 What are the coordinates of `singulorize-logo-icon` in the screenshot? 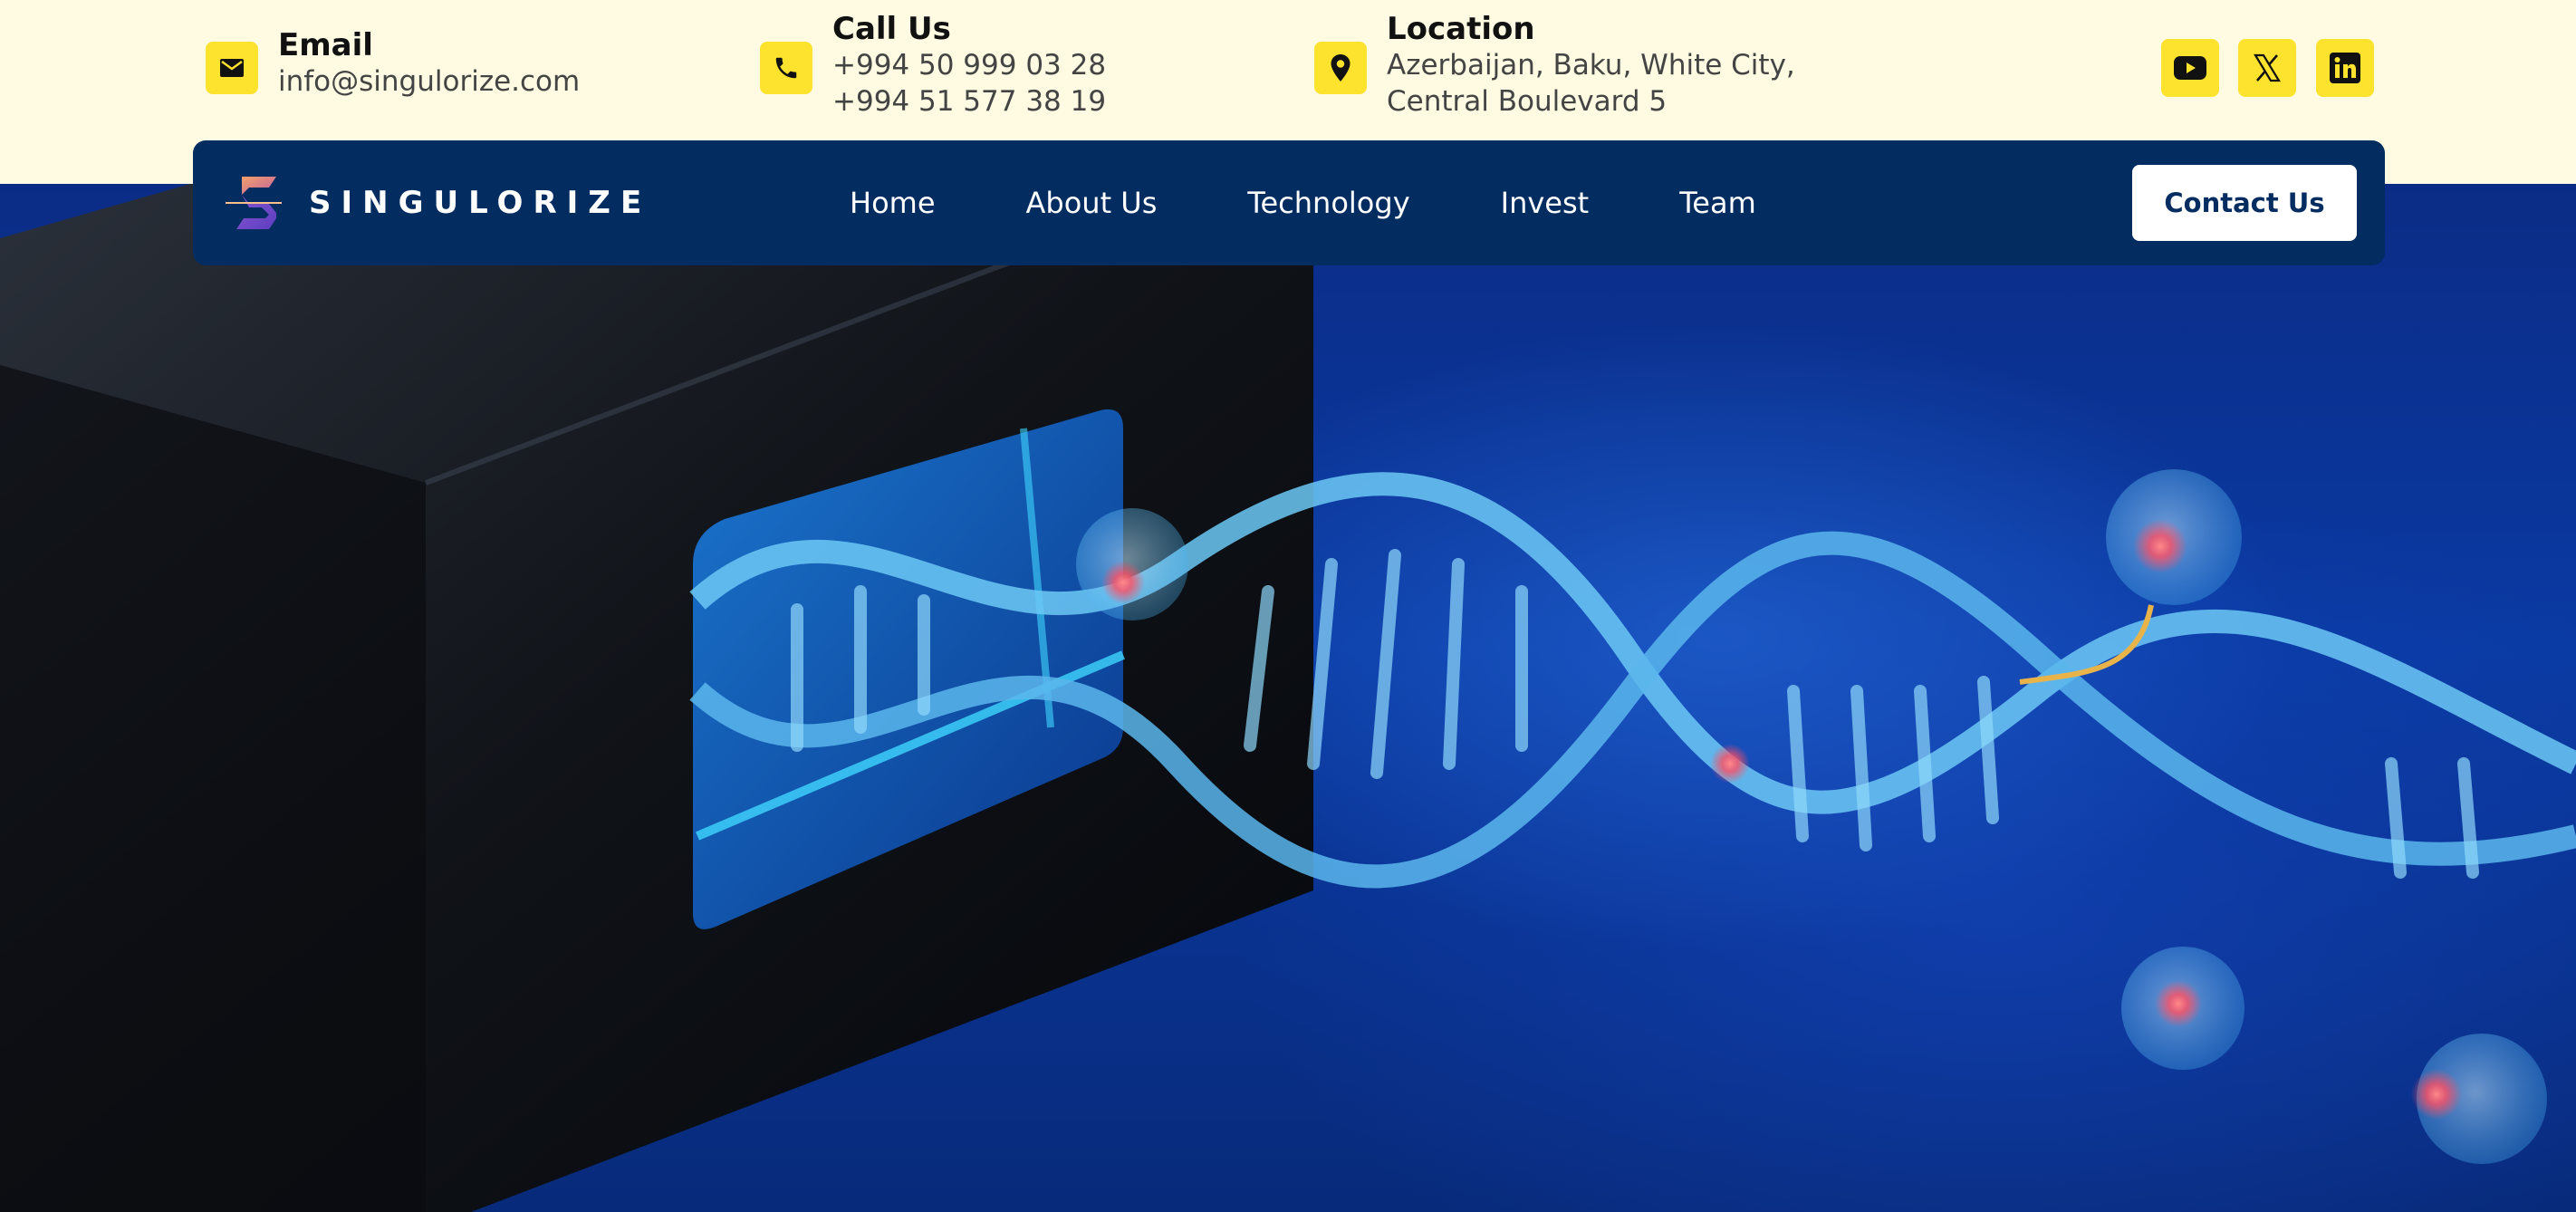 It's located at (254, 203).